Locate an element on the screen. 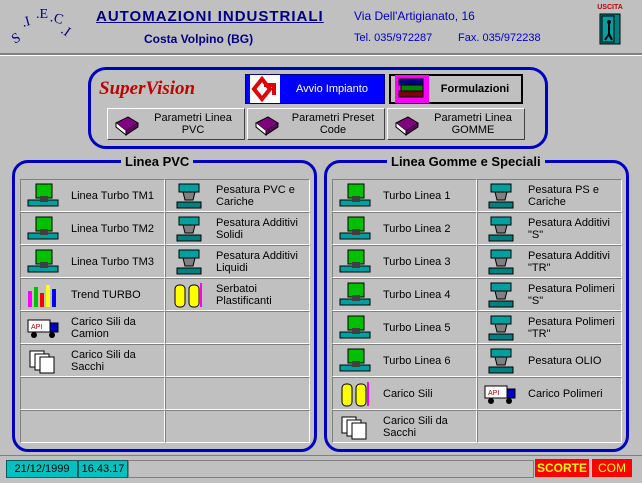  menu-item-pesatura-polimeri-s: Pesatura Polimeri "S" is located at coordinates (549, 294).